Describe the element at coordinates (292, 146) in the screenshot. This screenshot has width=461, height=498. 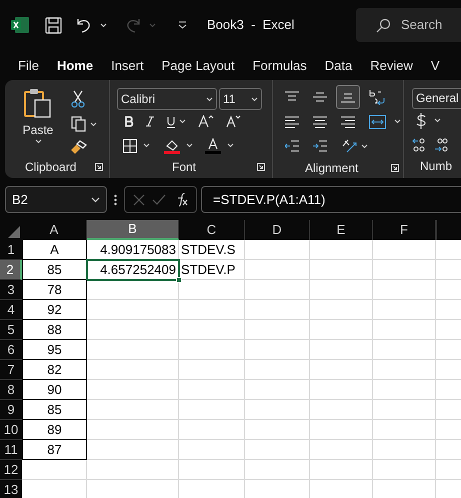
I see `decrease-indent-icon` at that location.